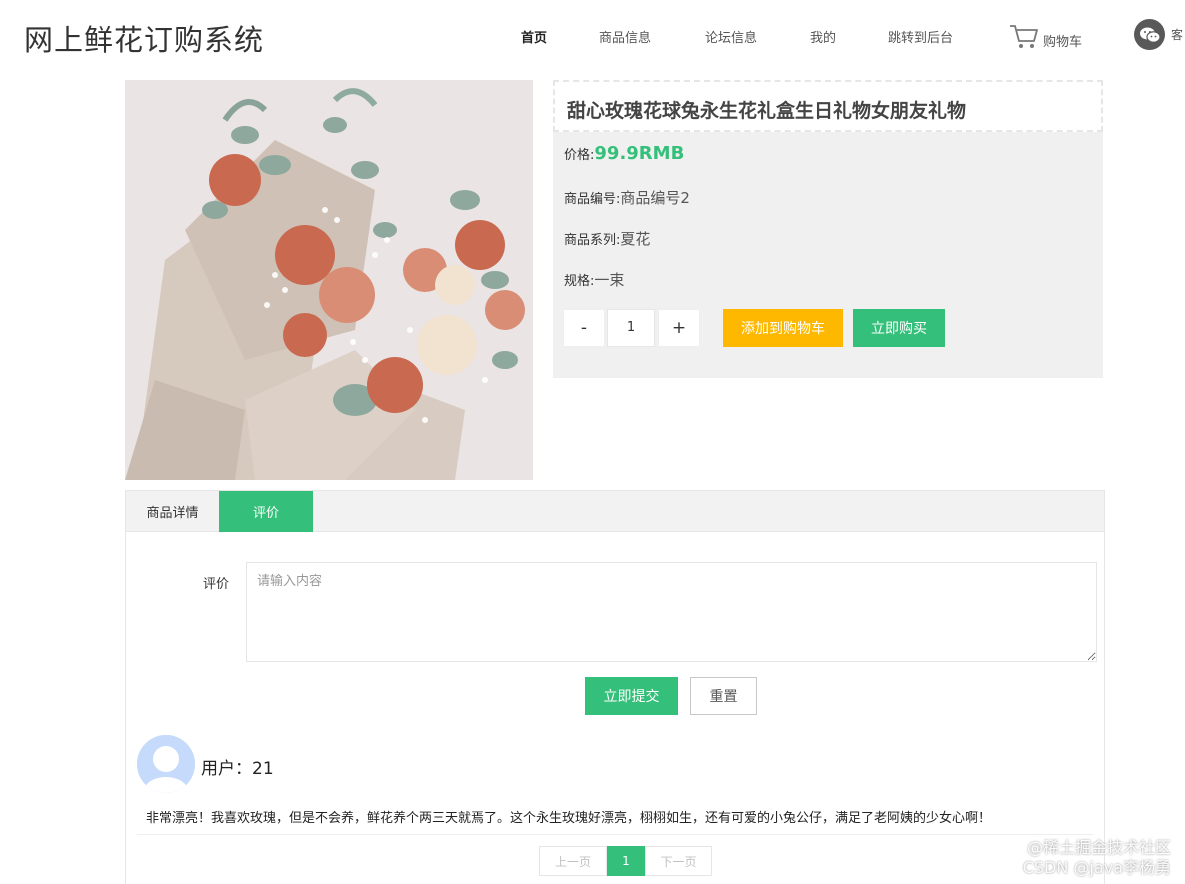 Image resolution: width=1185 pixels, height=884 pixels. Describe the element at coordinates (625, 36) in the screenshot. I see `nav-products: 商品信息` at that location.